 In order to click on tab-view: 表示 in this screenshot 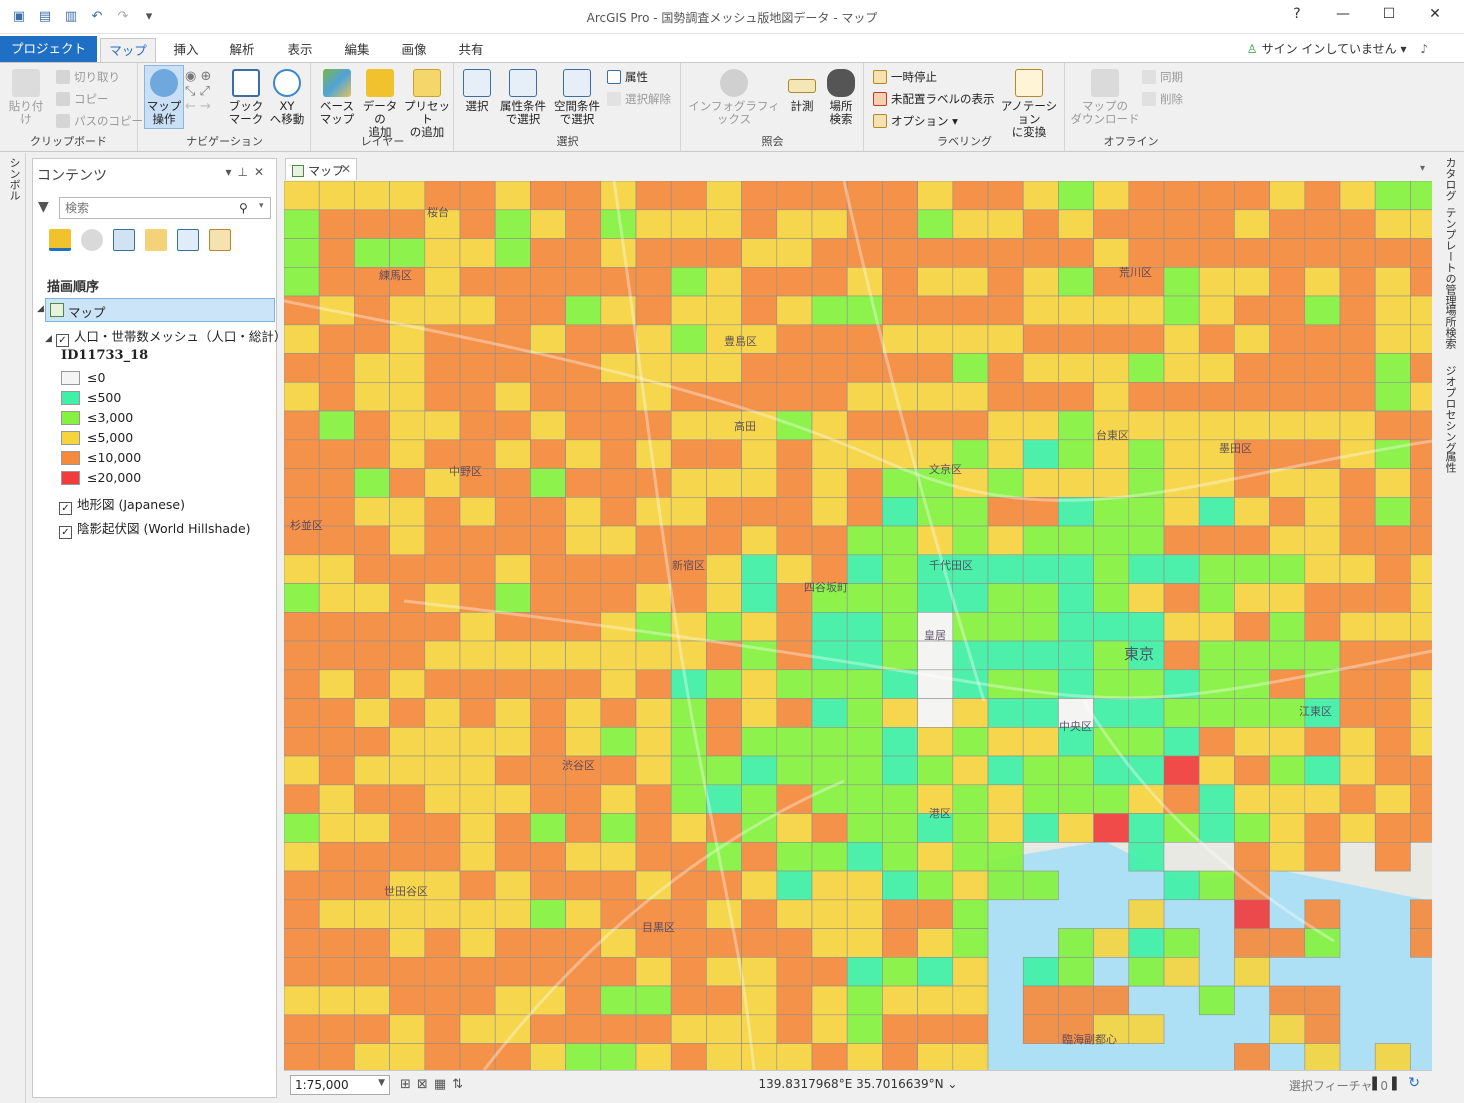, I will do `click(300, 50)`.